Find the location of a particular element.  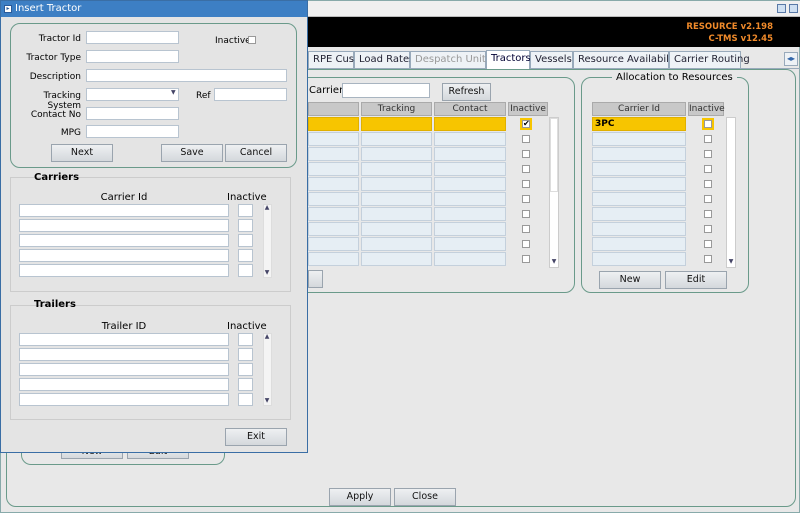

grid-scrollbar is located at coordinates (554, 192).